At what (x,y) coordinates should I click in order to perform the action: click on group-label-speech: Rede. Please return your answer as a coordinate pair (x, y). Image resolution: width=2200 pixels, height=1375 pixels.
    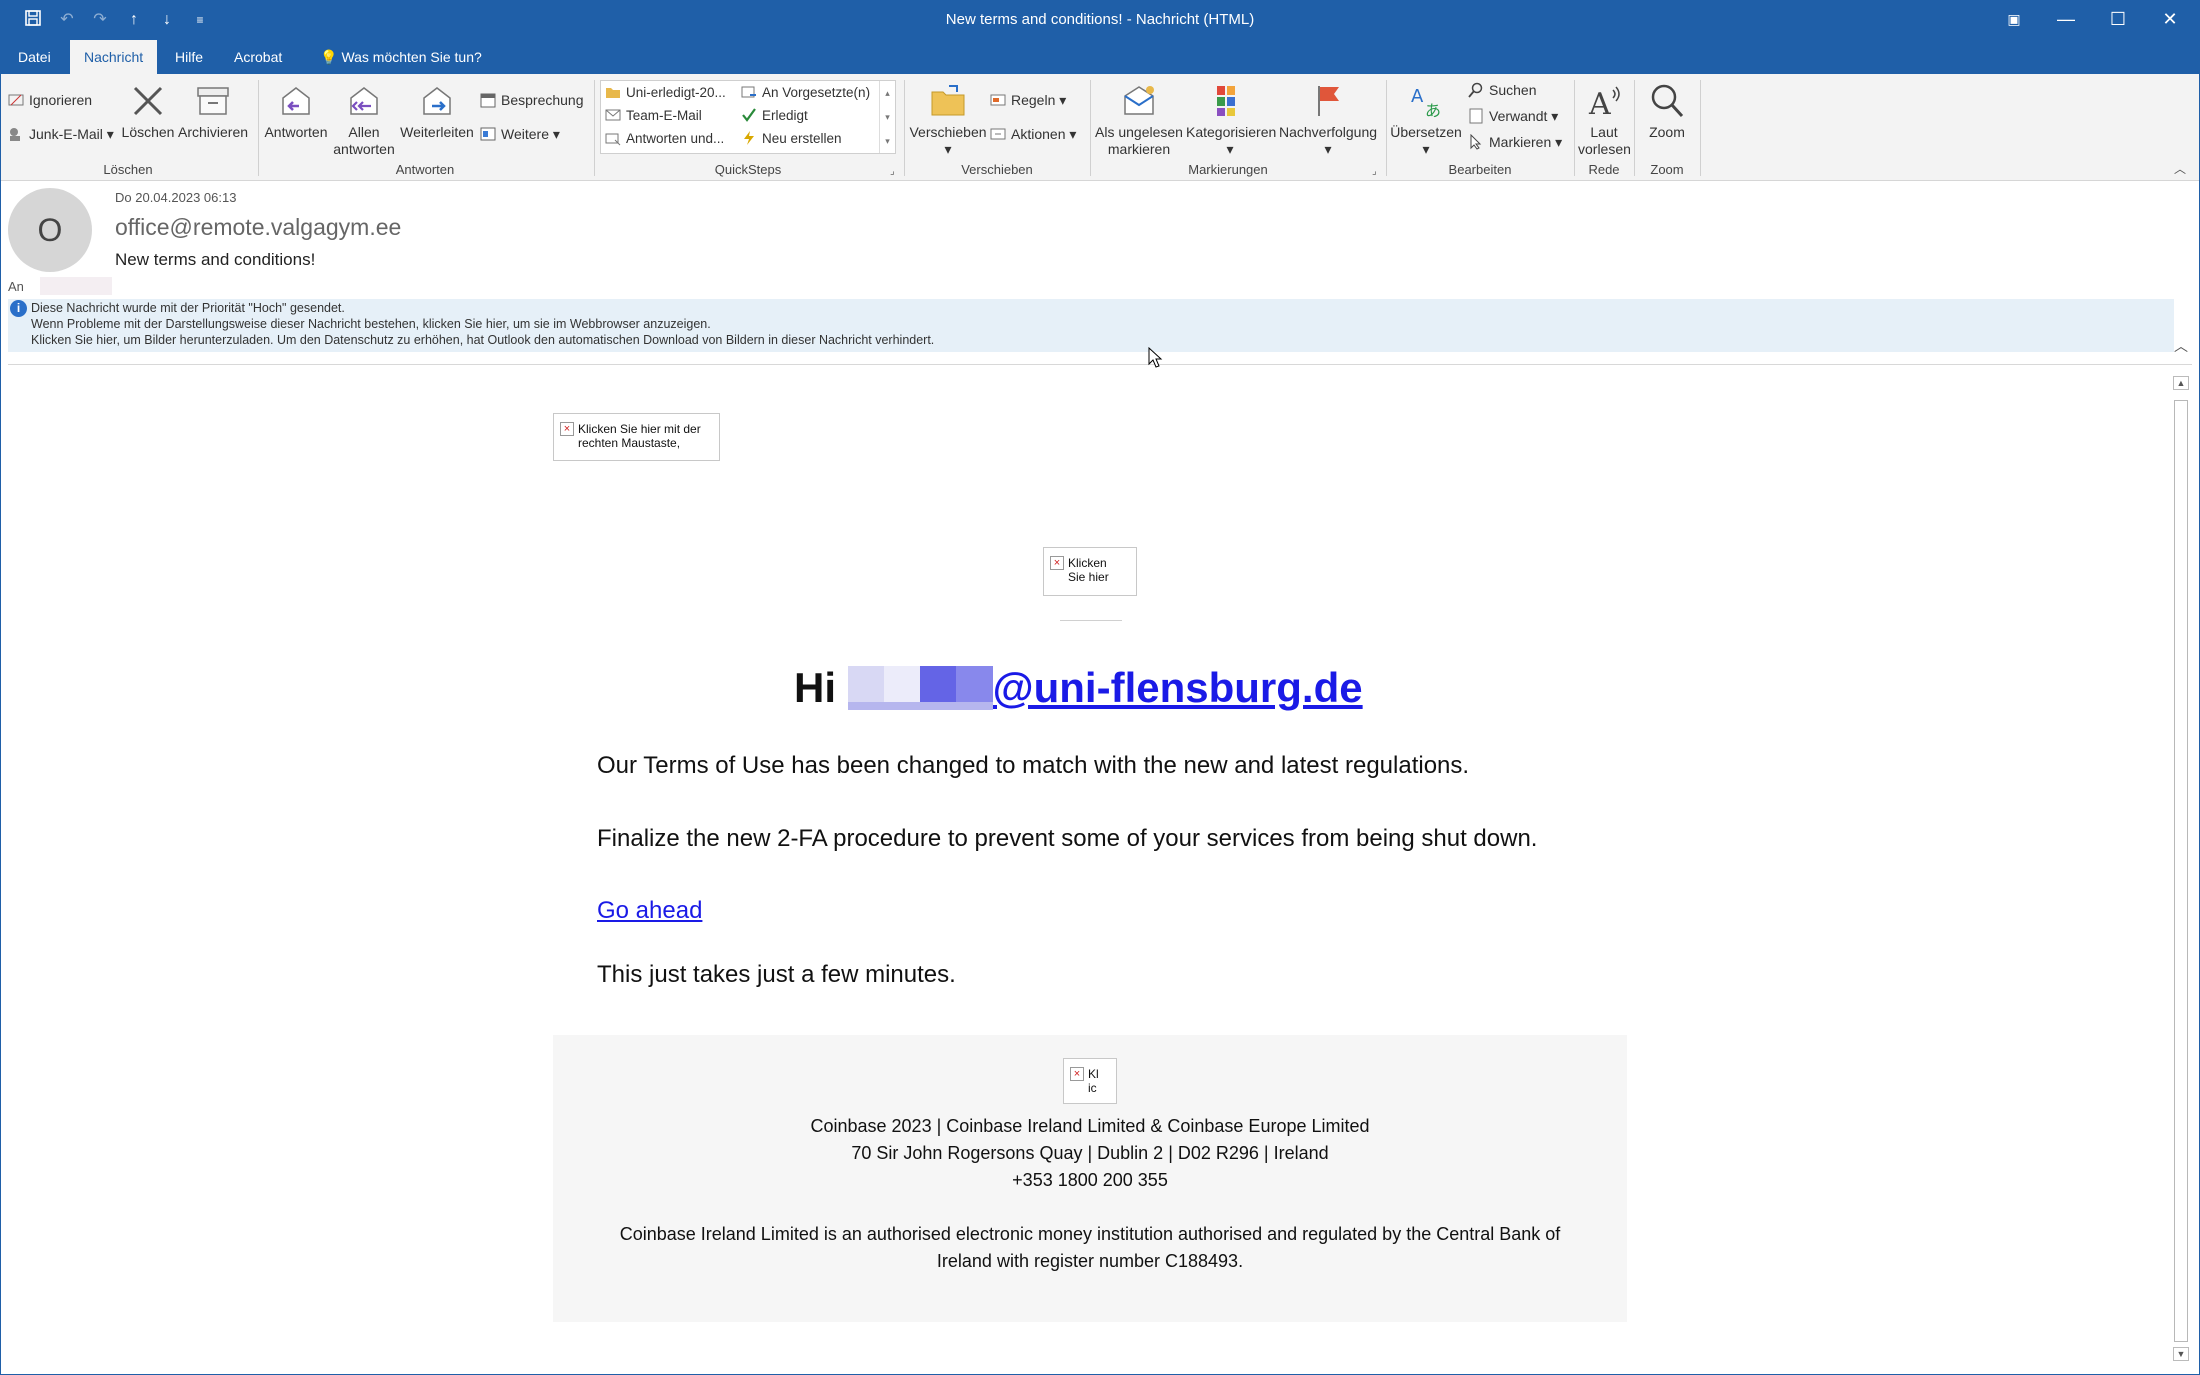
    Looking at the image, I should click on (1604, 169).